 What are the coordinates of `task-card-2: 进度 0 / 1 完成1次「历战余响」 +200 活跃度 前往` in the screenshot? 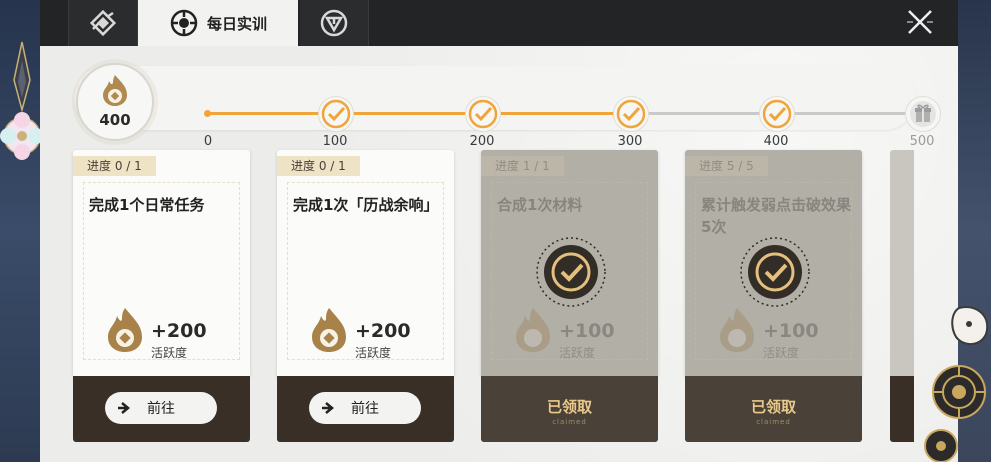 It's located at (365, 296).